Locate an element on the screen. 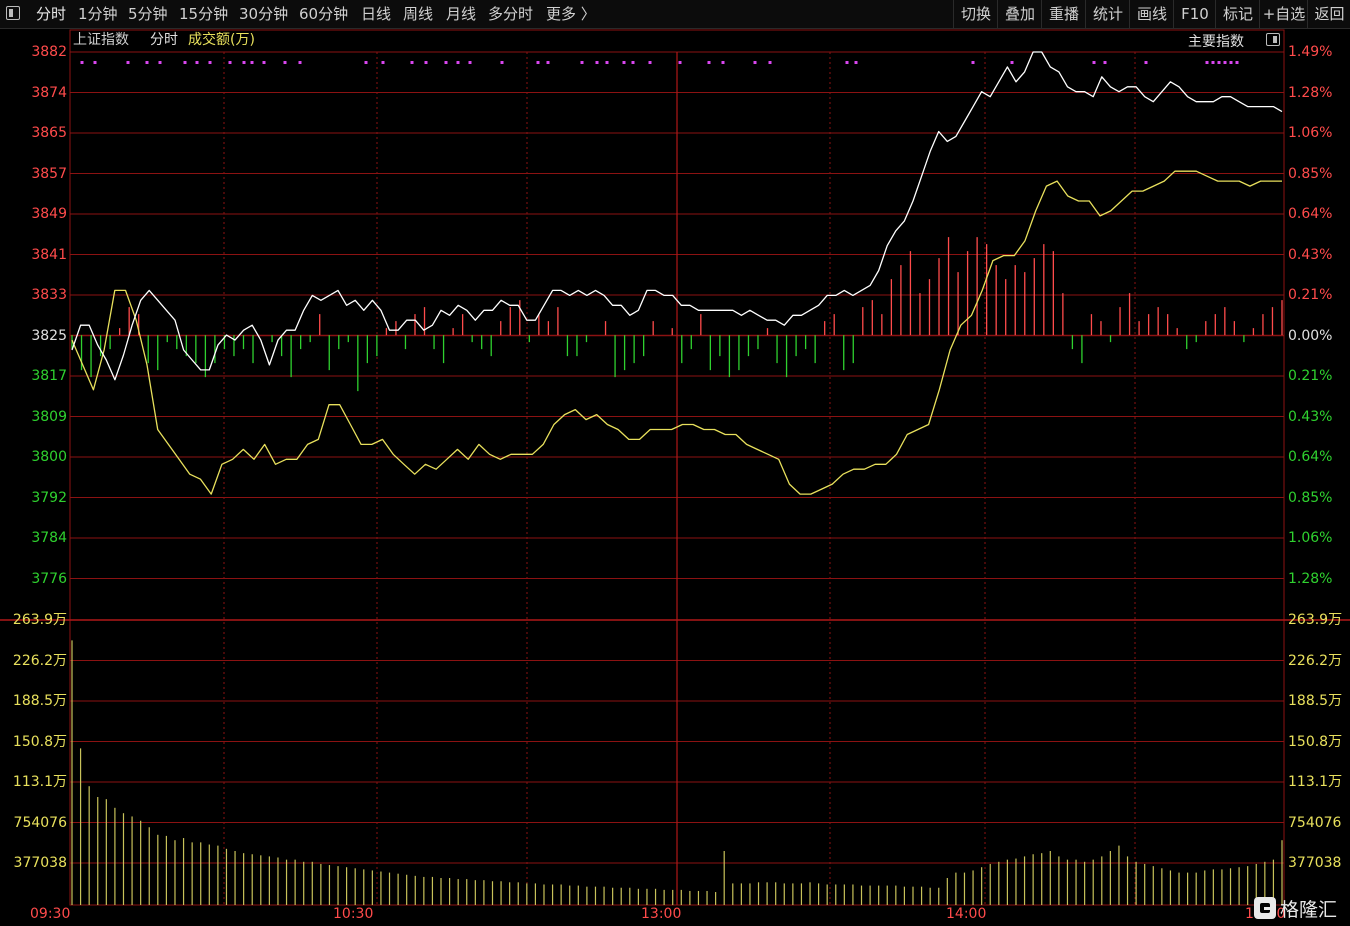  time-label-1030: 10:30 is located at coordinates (353, 914).